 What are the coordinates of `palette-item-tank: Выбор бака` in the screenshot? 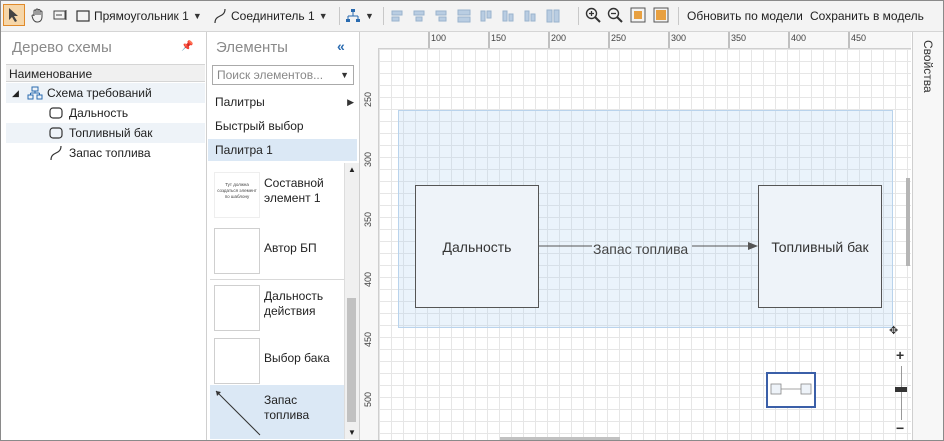 It's located at (277, 361).